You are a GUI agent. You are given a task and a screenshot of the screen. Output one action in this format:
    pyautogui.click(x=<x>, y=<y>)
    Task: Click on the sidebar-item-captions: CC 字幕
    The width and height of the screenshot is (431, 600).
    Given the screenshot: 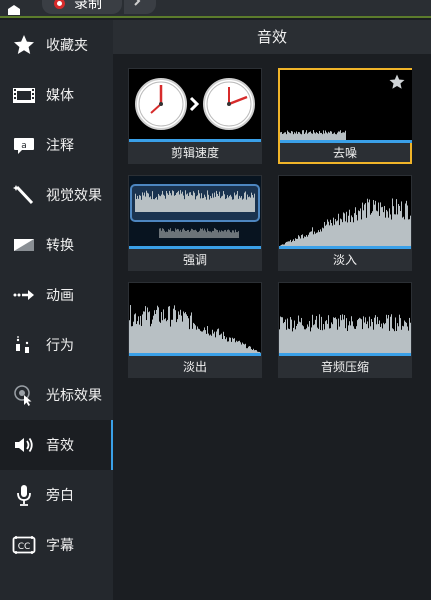 What is the action you would take?
    pyautogui.click(x=56, y=545)
    